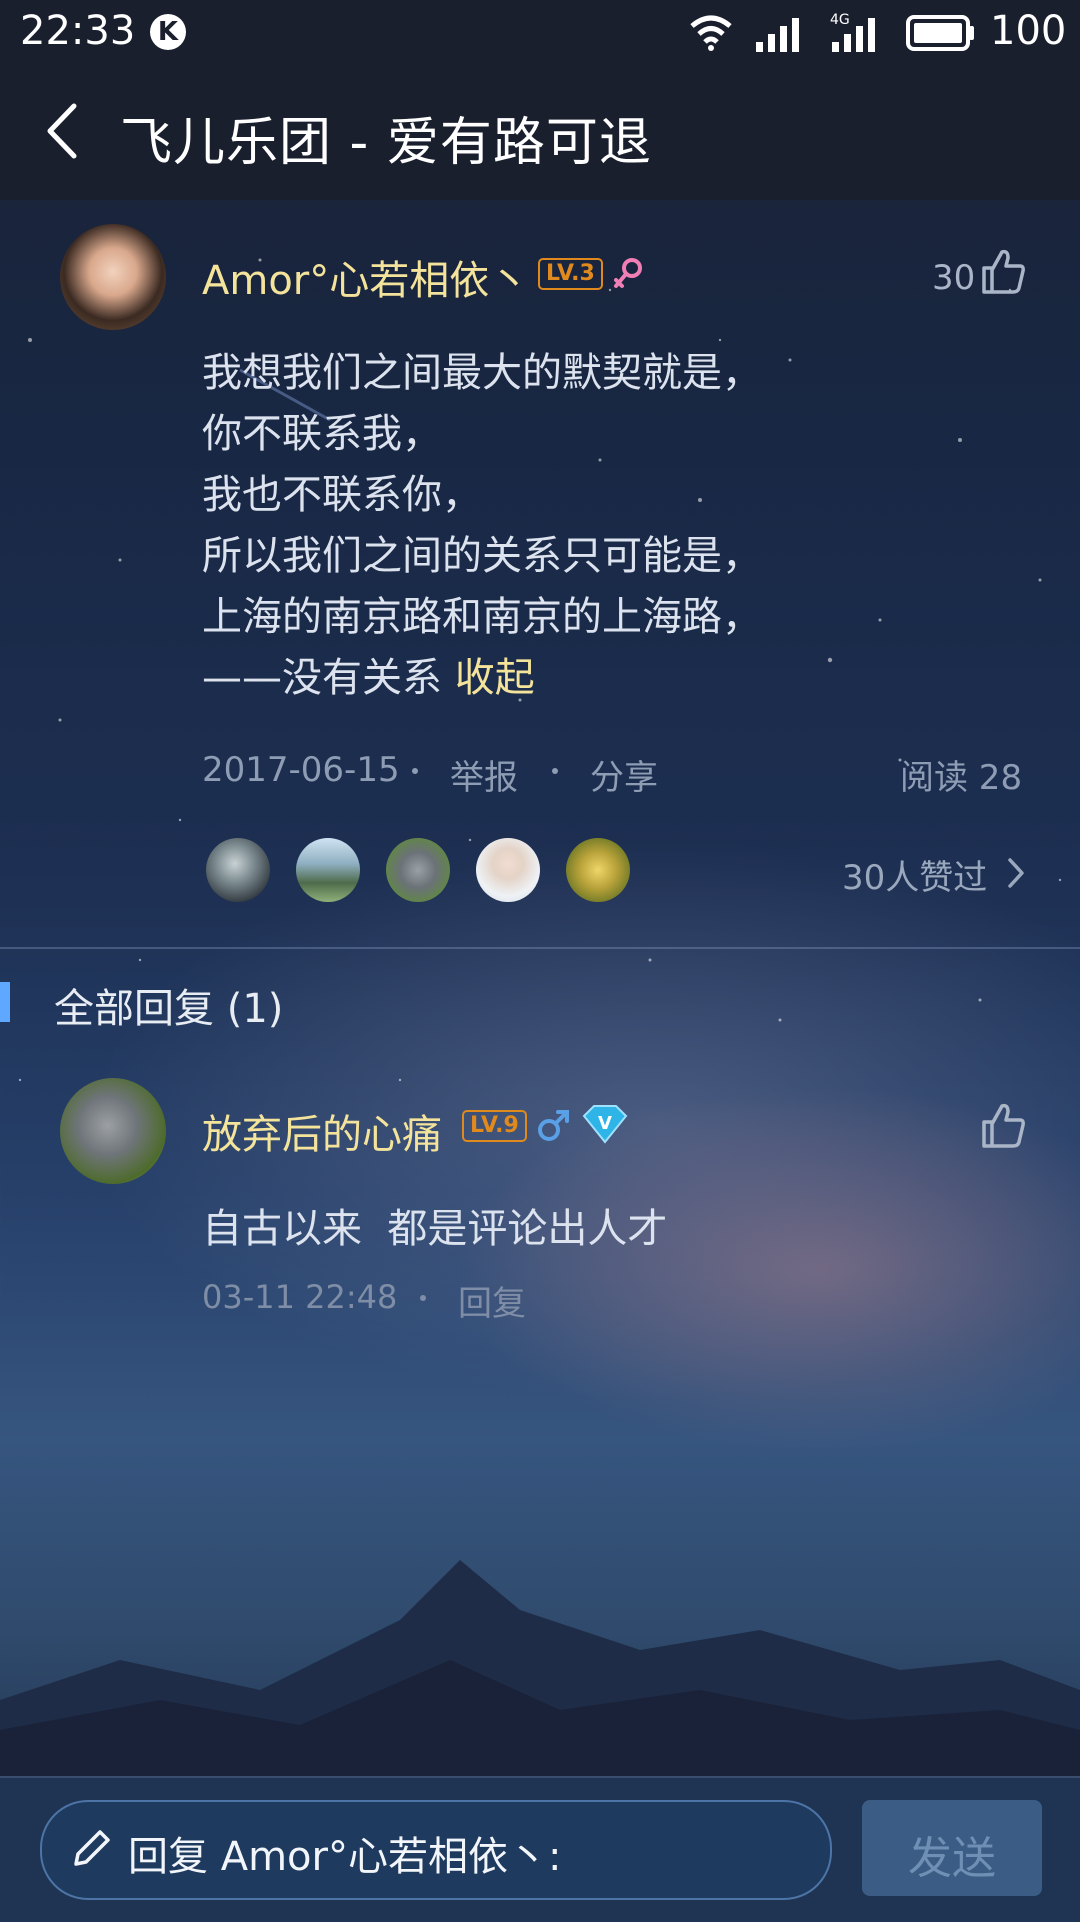 This screenshot has width=1080, height=1922. I want to click on battery-level: 100, so click(1028, 31).